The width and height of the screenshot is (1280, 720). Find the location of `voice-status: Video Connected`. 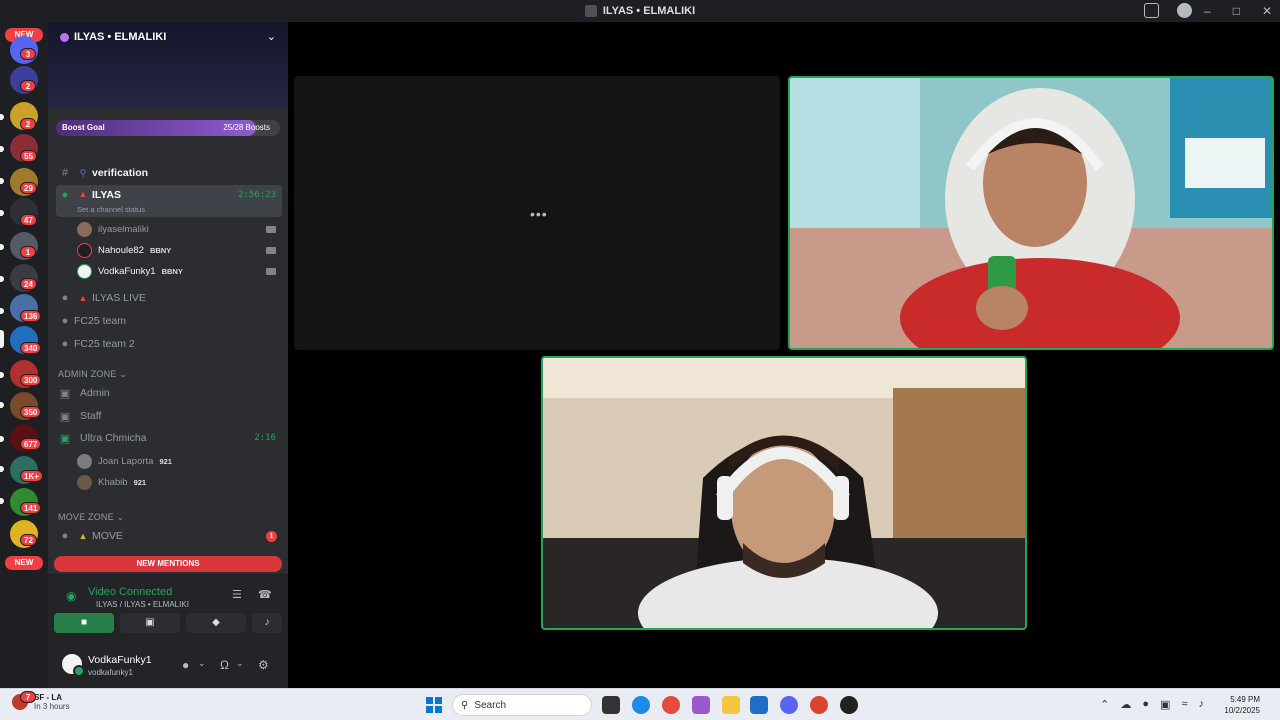

voice-status: Video Connected is located at coordinates (130, 592).